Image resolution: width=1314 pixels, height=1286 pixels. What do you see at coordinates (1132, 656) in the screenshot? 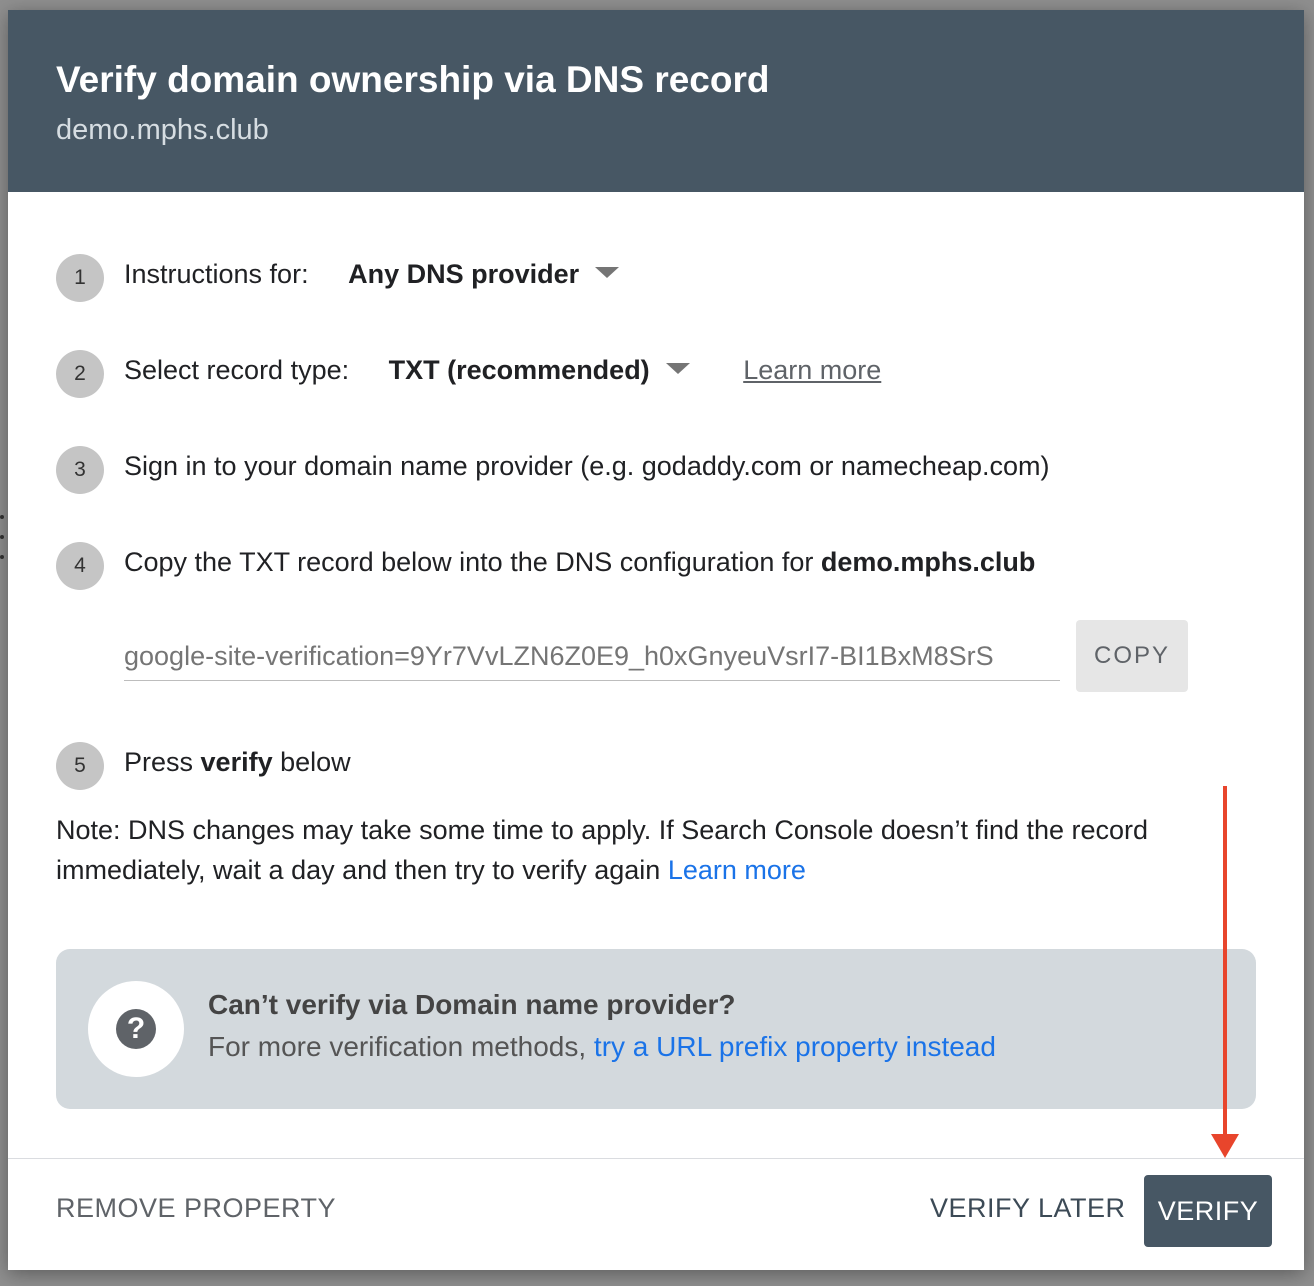
I see `copy-button: COPY` at bounding box center [1132, 656].